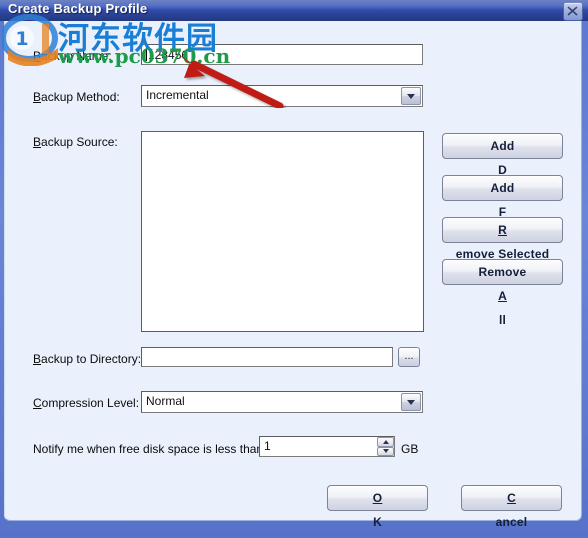  What do you see at coordinates (177, 95) in the screenshot?
I see `backup-method-value: Incremental` at bounding box center [177, 95].